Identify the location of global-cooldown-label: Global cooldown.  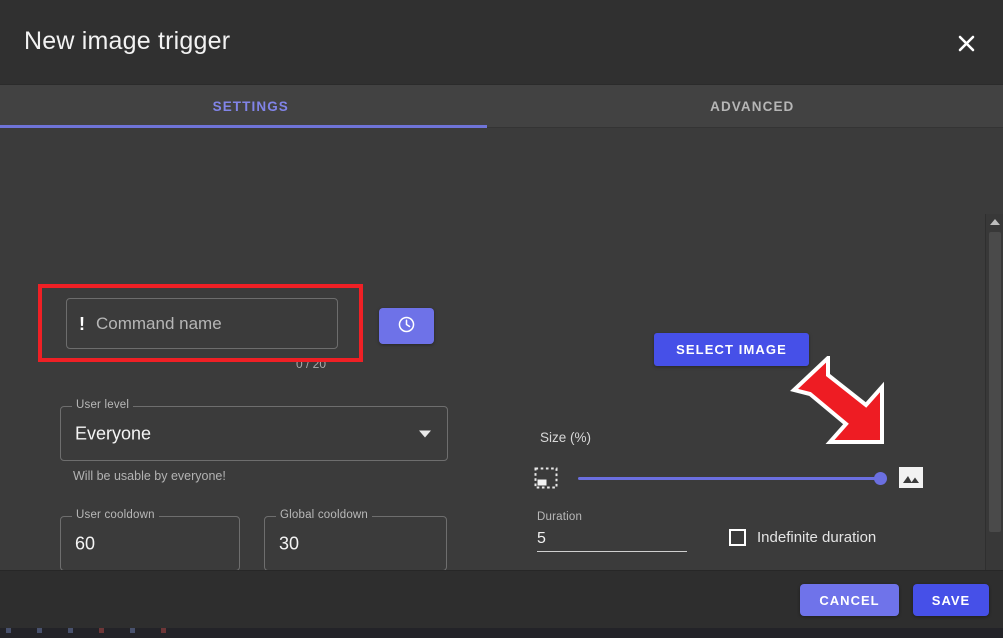
(324, 515).